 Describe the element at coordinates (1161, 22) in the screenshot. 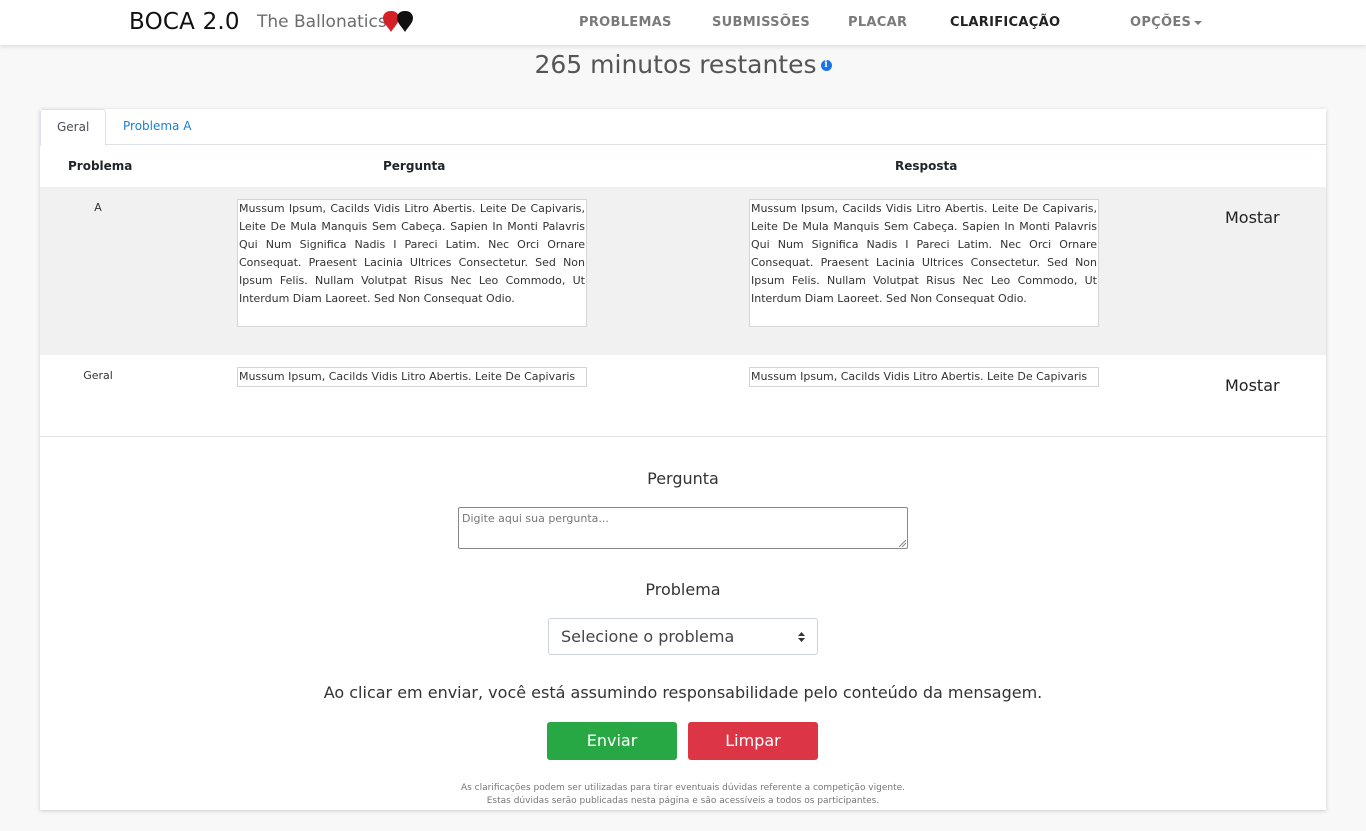

I see `nav-opcoes-label: OPÇÕES` at that location.